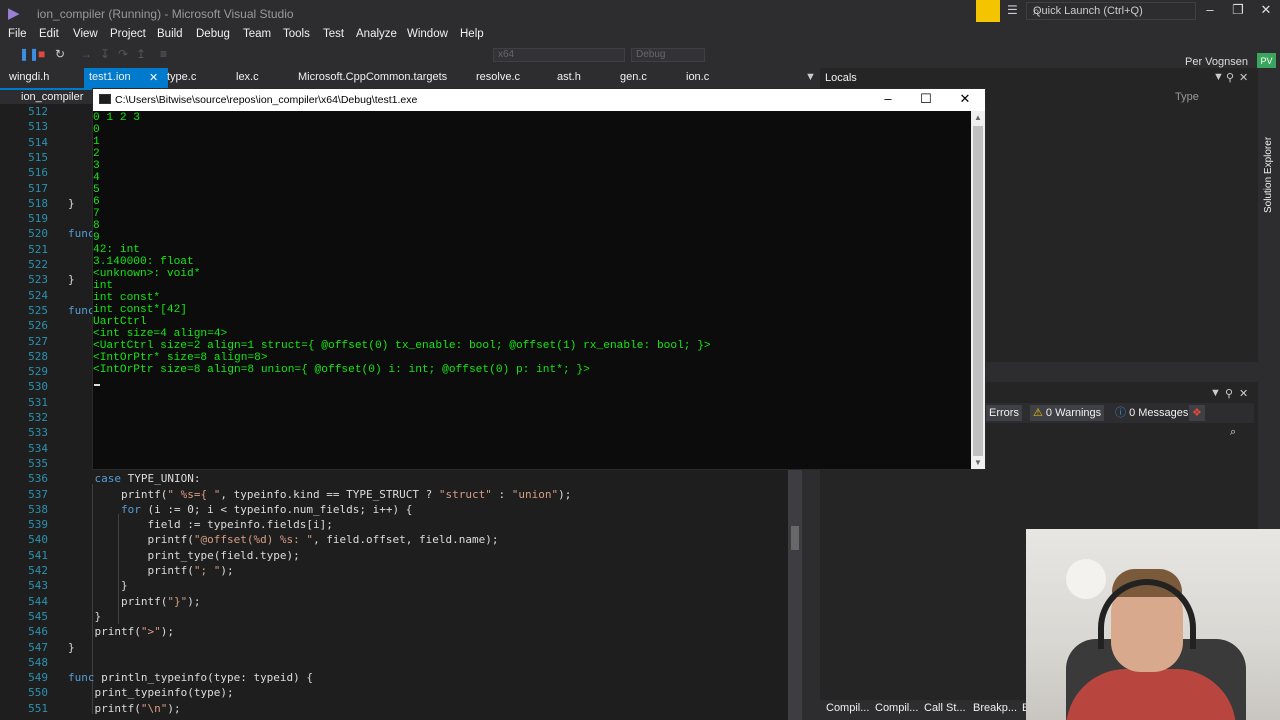 Image resolution: width=1280 pixels, height=720 pixels. What do you see at coordinates (978, 117) in the screenshot?
I see `scroll-up-icon: ▲` at bounding box center [978, 117].